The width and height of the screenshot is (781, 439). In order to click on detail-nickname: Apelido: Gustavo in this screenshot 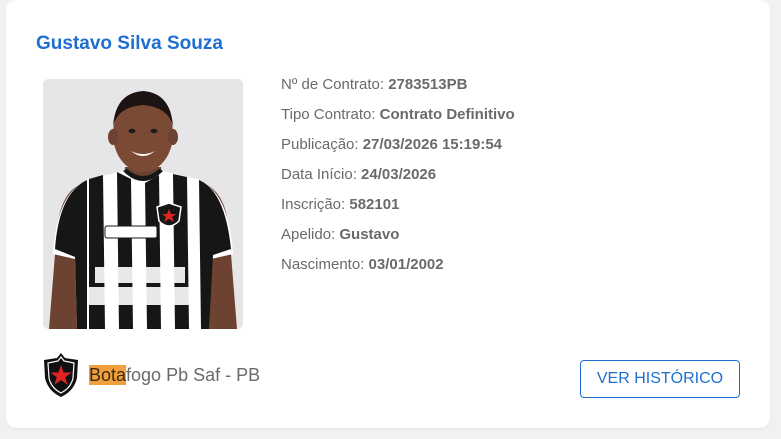, I will do `click(398, 240)`.